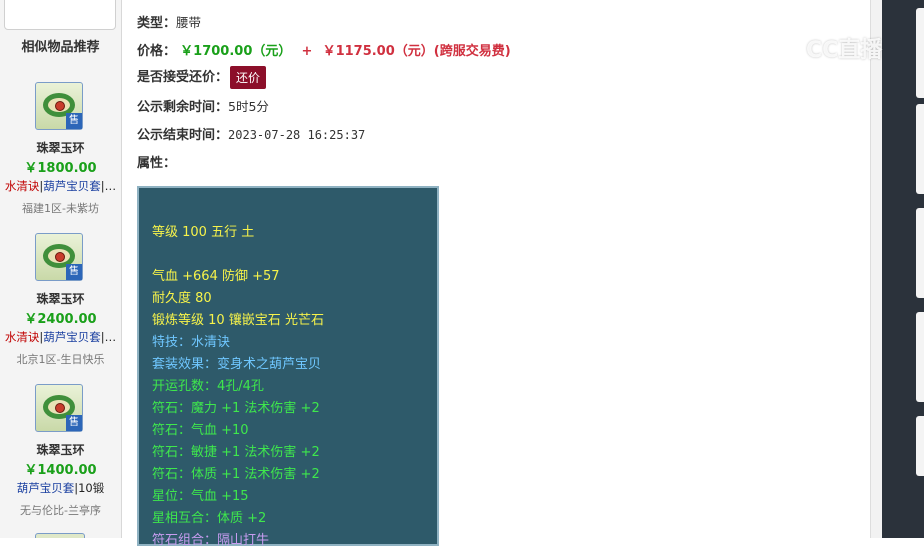 Image resolution: width=924 pixels, height=548 pixels. I want to click on sidebar-top-box, so click(60, 15).